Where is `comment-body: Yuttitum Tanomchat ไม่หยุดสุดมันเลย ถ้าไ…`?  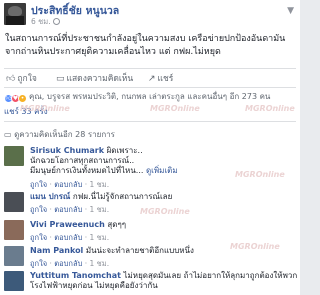 comment-body: Yuttitum Tanomchat ไม่หยุดสุดมันเลย ถ้าไ… is located at coordinates (163, 281).